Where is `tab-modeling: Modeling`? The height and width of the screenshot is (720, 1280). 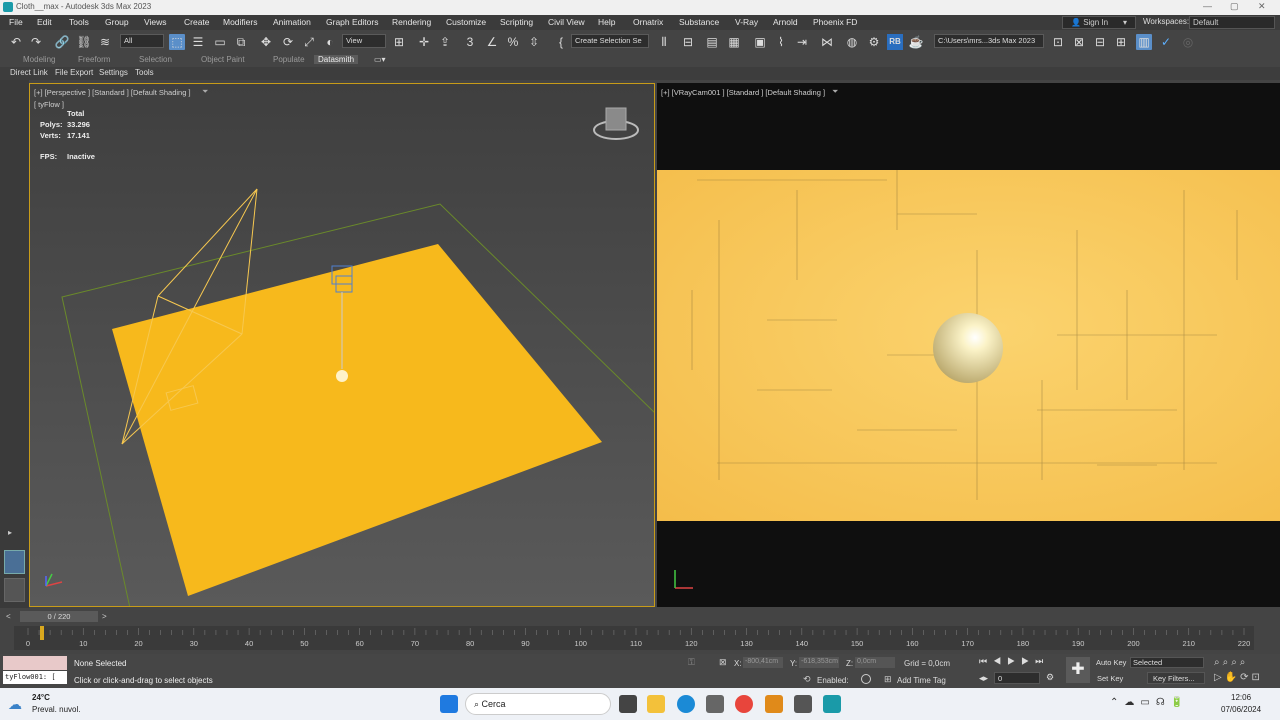 tab-modeling: Modeling is located at coordinates (39, 59).